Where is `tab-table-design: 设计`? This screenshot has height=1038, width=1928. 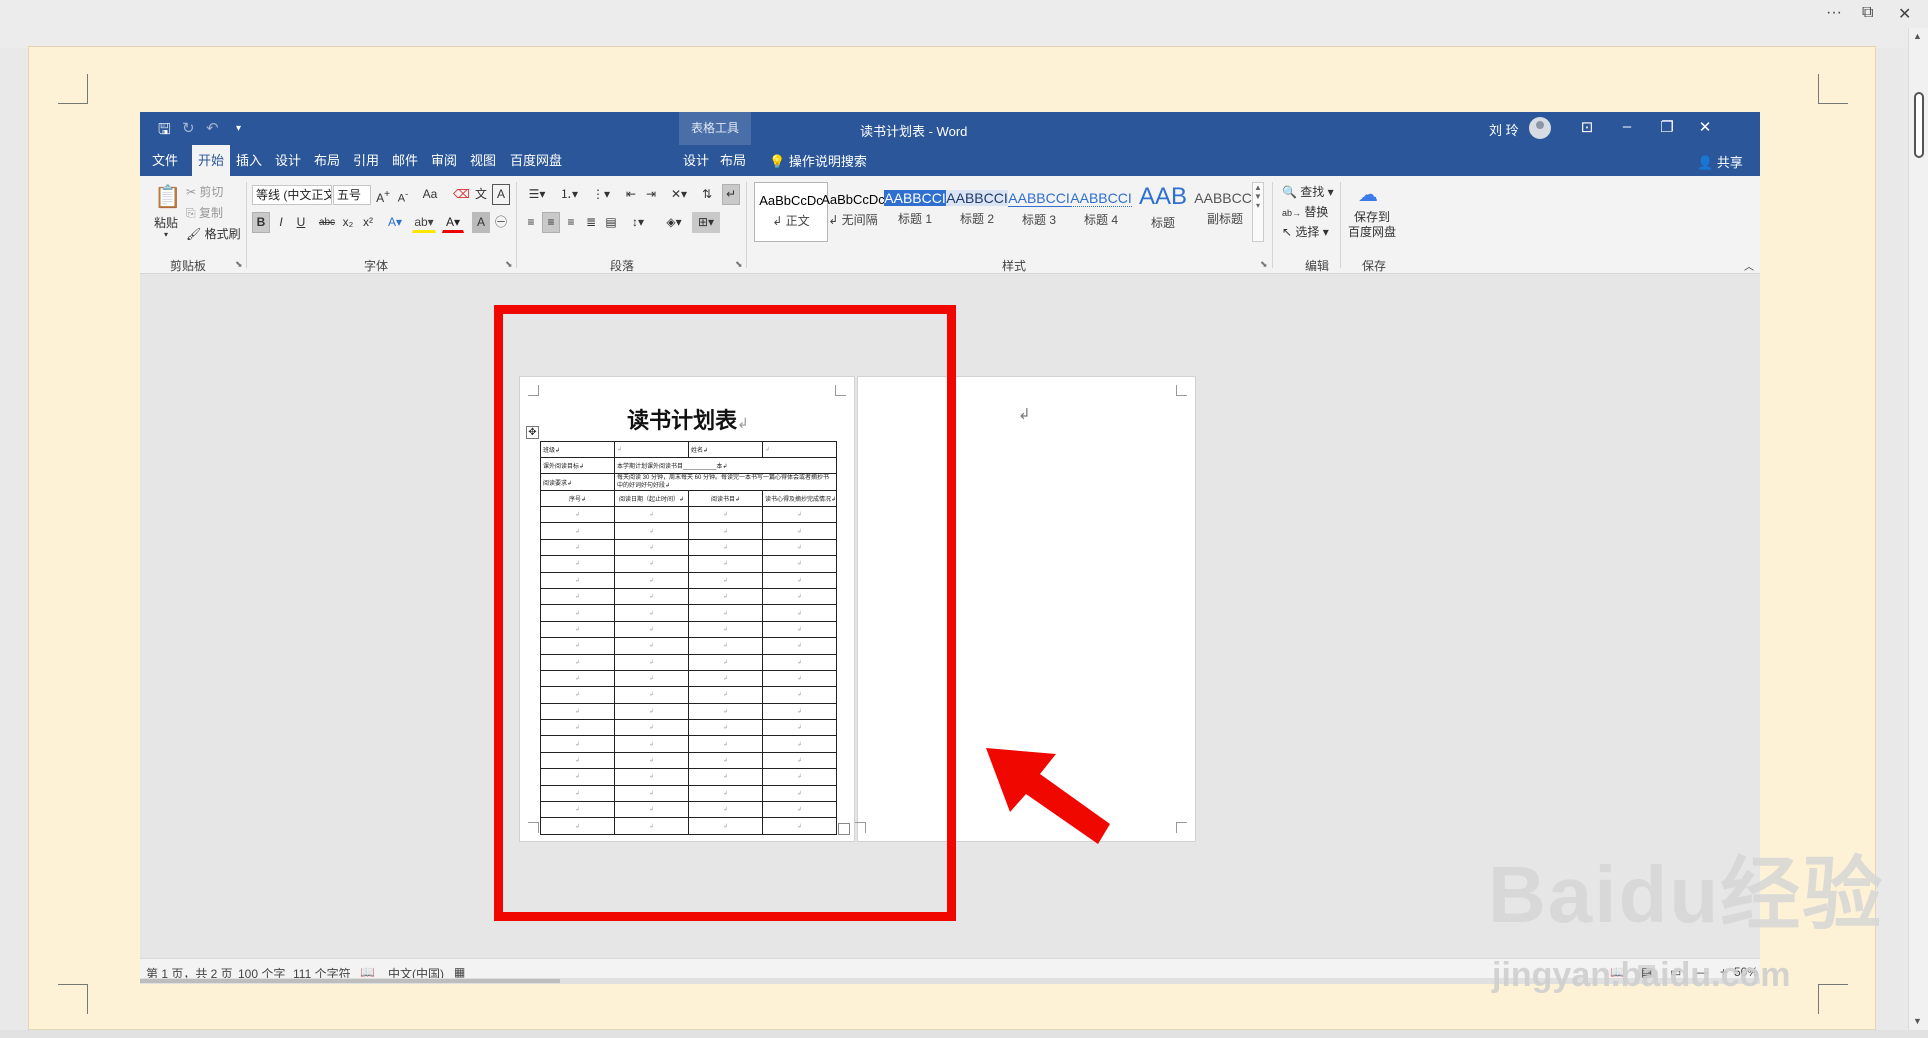 tab-table-design: 设计 is located at coordinates (696, 160).